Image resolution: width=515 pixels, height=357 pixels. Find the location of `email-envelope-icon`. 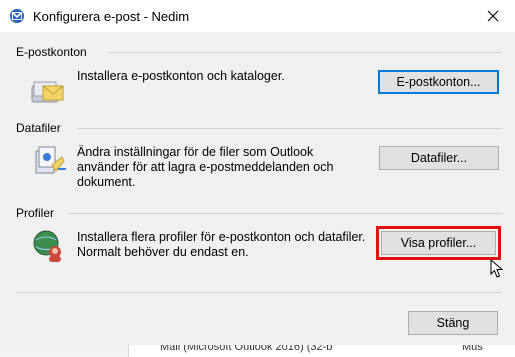

email-envelope-icon is located at coordinates (47, 92).